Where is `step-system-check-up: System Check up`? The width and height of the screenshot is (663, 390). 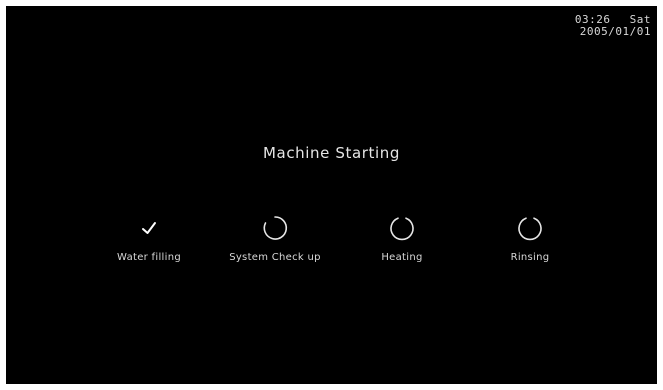
step-system-check-up: System Check up is located at coordinates (275, 238).